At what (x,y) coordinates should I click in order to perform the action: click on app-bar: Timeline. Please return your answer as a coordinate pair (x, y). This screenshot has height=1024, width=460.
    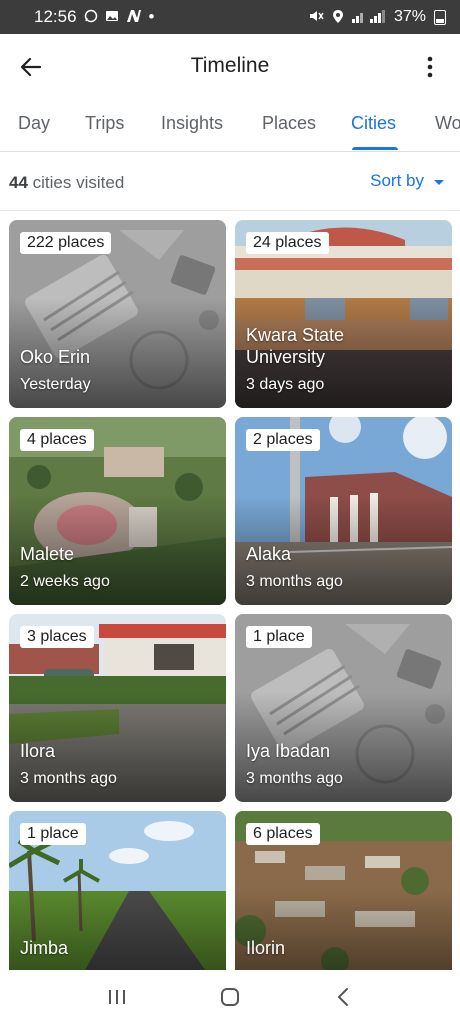
    Looking at the image, I should click on (230, 66).